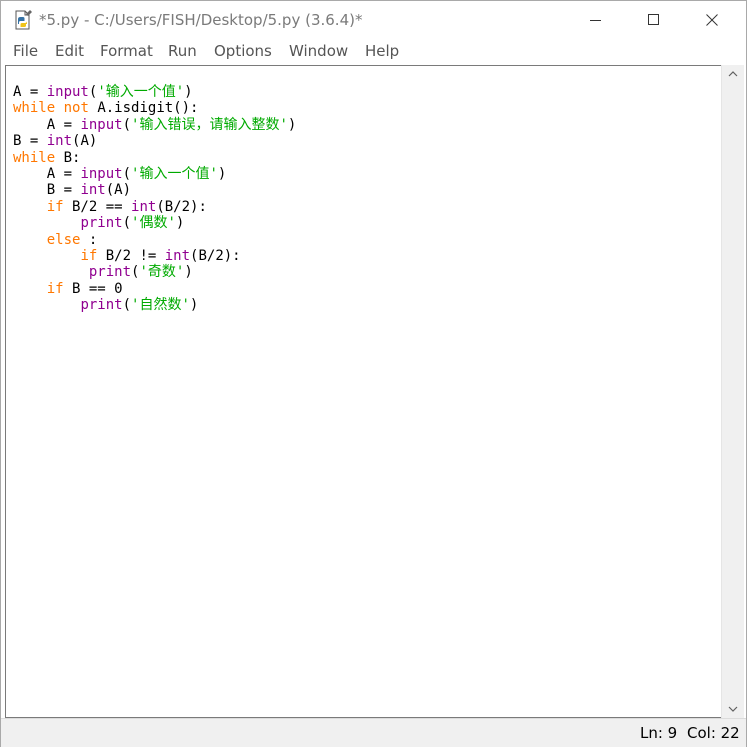 This screenshot has height=747, width=747. Describe the element at coordinates (318, 51) in the screenshot. I see `menu-window: Window` at that location.